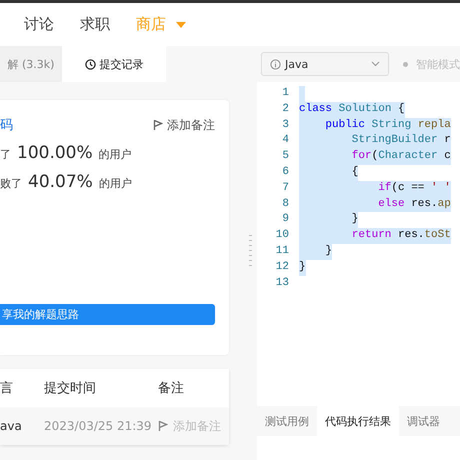 Image resolution: width=460 pixels, height=460 pixels. I want to click on tab: 测试用例, so click(287, 421).